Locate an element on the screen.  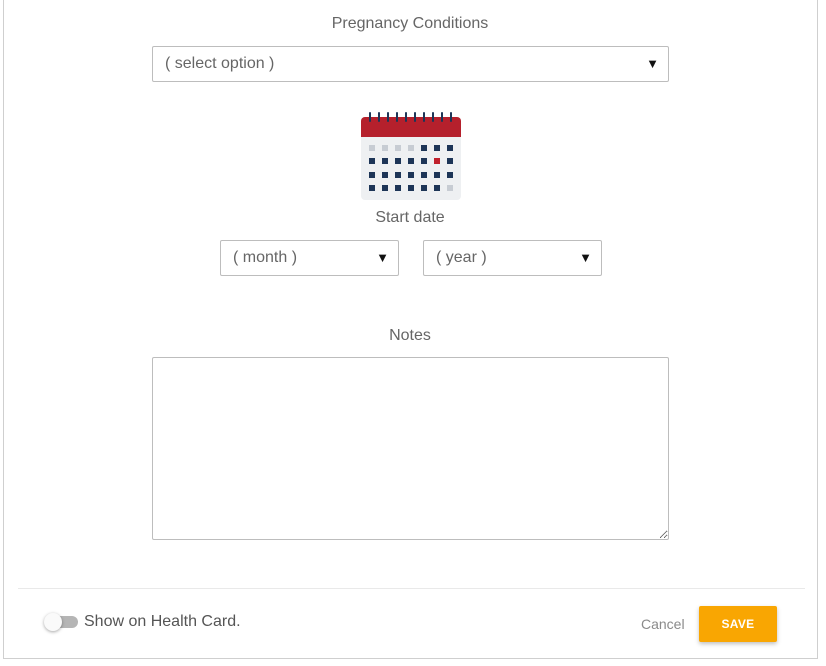
toggle-knob is located at coordinates (53, 622).